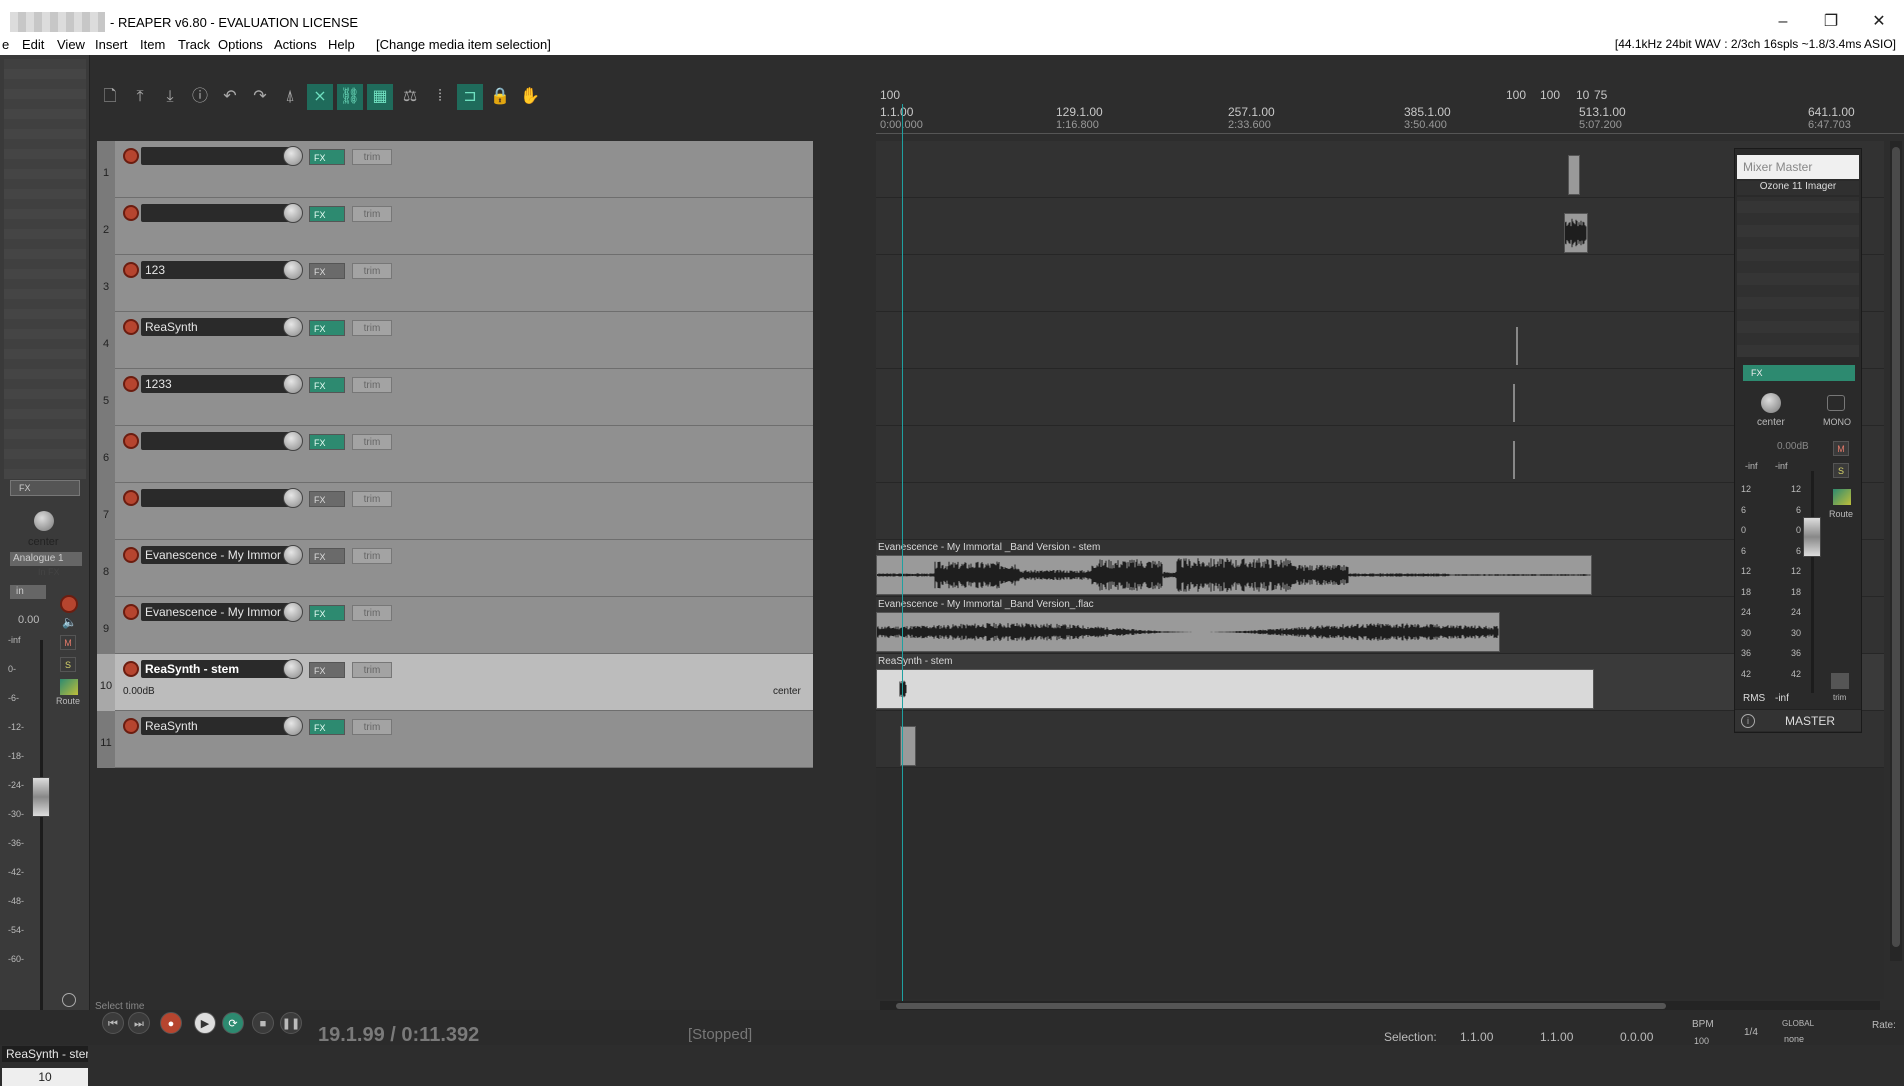 The height and width of the screenshot is (1086, 1904). What do you see at coordinates (410, 97) in the screenshot?
I see `envelope-points-icon: ⚖` at bounding box center [410, 97].